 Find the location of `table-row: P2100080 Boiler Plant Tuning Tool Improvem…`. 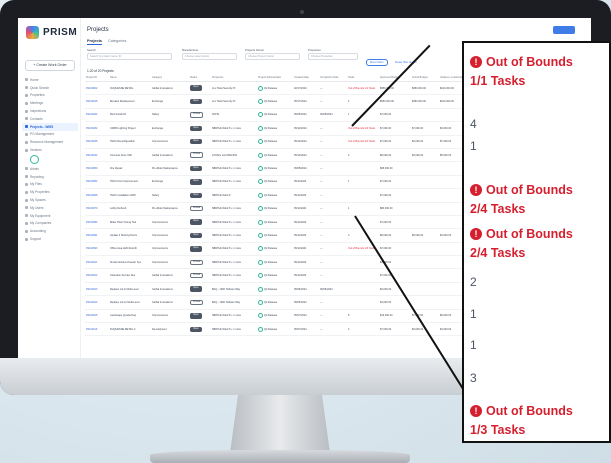

table-row: P2100080 Boiler Plant Tuning Tool Improvem… is located at coordinates (288, 222).